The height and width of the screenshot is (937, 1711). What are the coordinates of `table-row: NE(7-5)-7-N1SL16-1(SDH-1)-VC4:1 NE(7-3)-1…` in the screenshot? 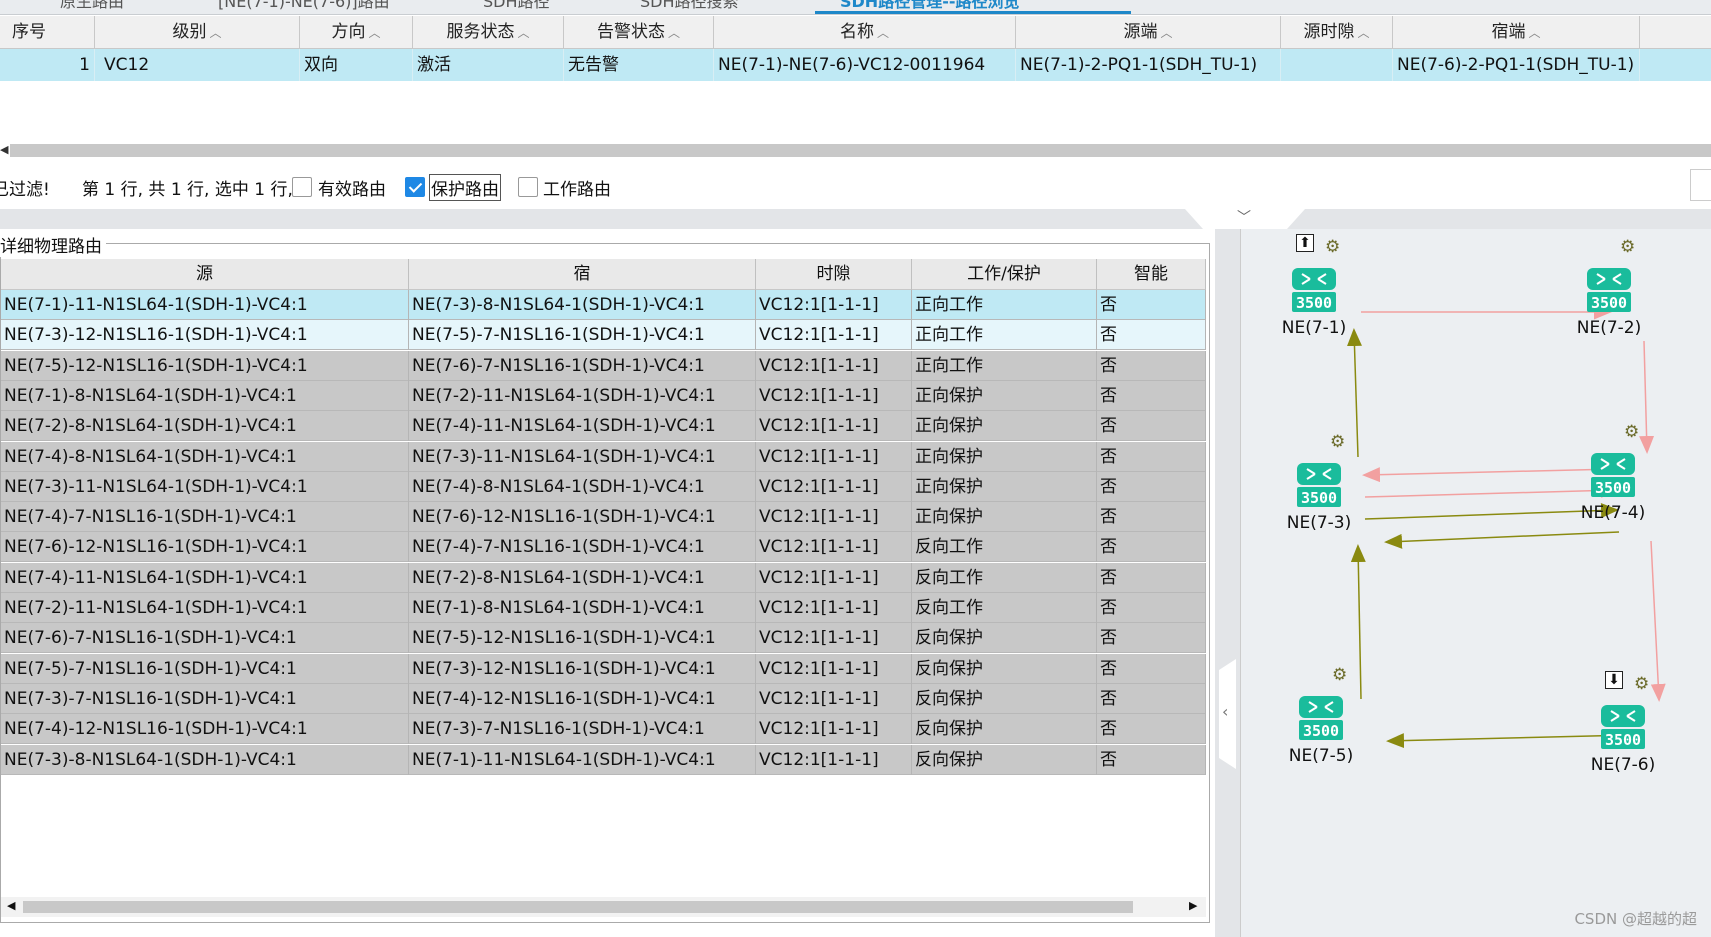 It's located at (603, 668).